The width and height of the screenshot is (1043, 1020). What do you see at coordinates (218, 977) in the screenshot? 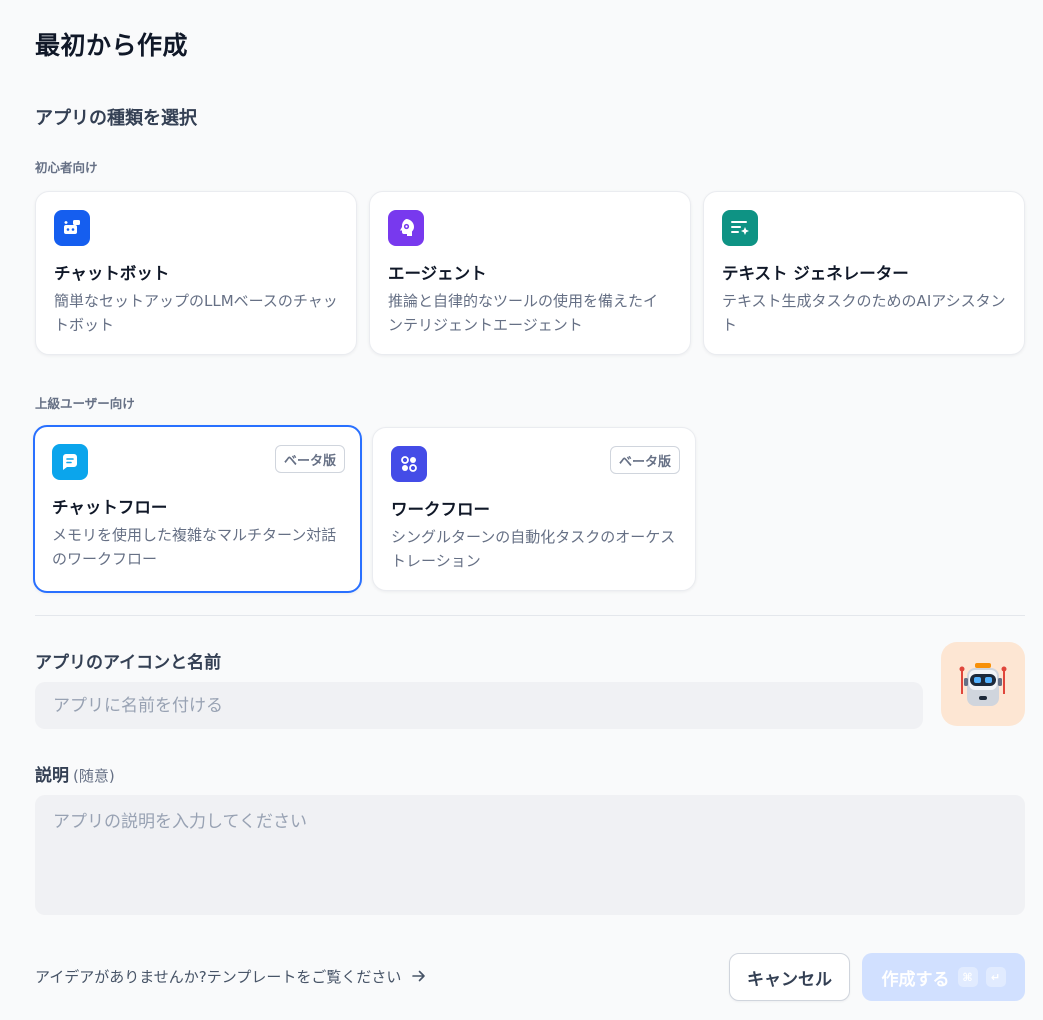
I see `template-link-text: アイデアがありませんか?テンプレートをご覧ください` at bounding box center [218, 977].